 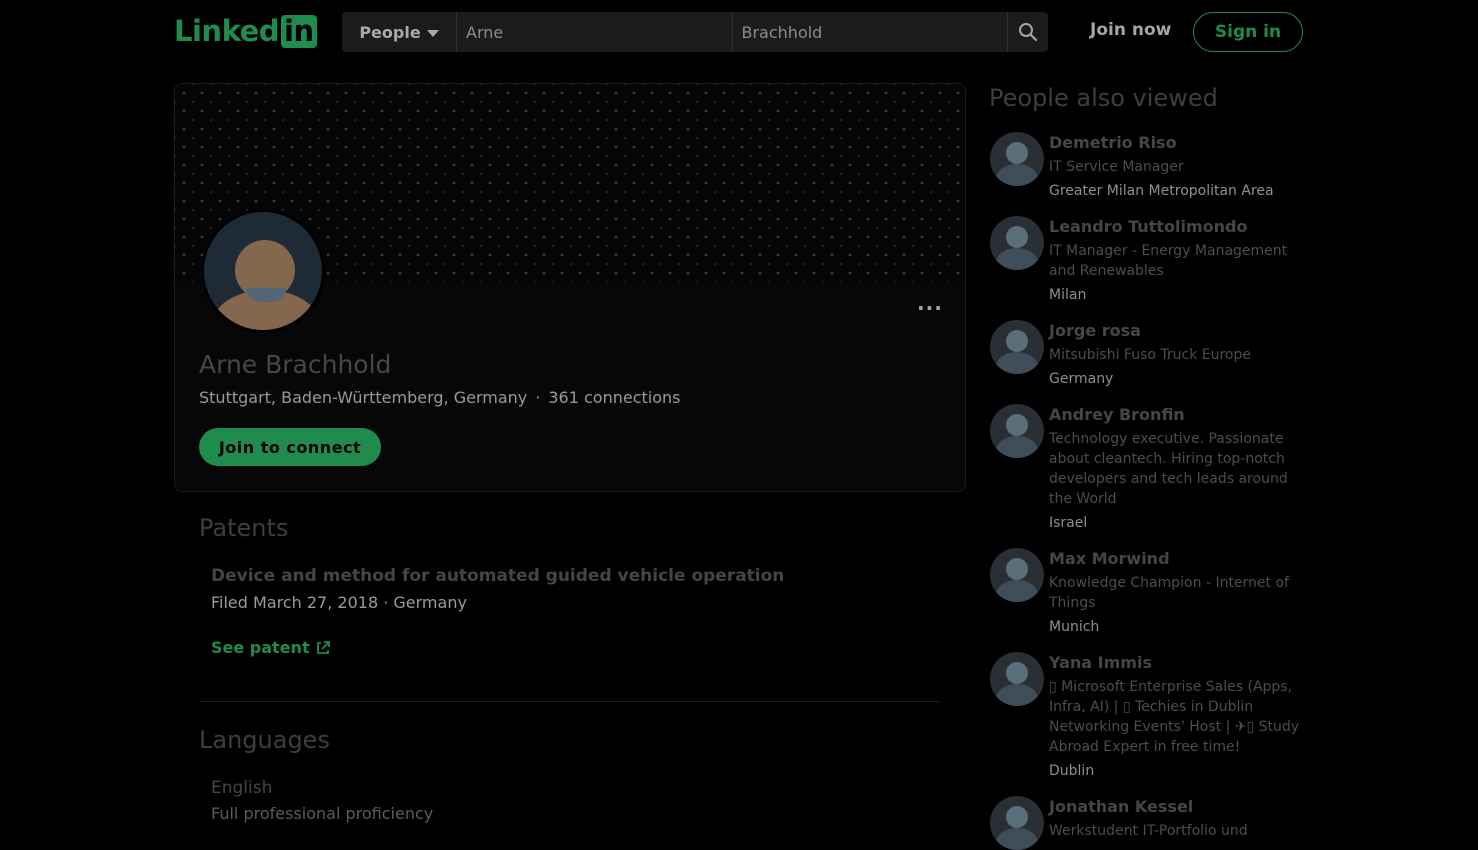 I want to click on profile-name: Arne Brachhold, so click(x=295, y=364).